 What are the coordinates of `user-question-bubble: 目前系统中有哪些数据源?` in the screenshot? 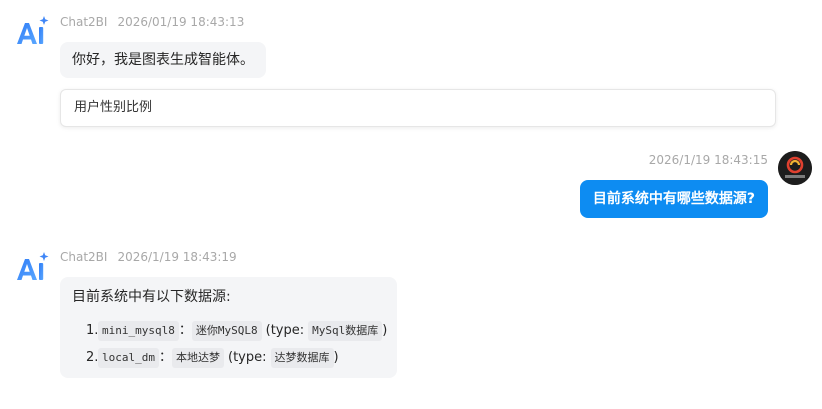 It's located at (673, 199).